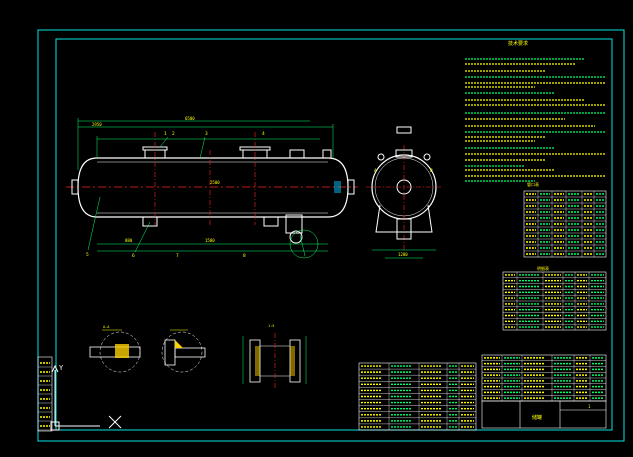 The height and width of the screenshot is (457, 633). Describe the element at coordinates (170, 352) in the screenshot. I see `detail-2-plate` at that location.